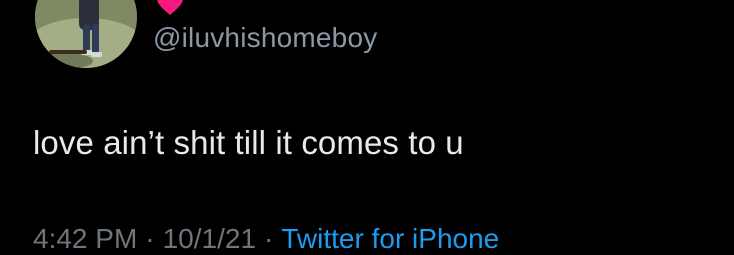 The image size is (734, 255). I want to click on user-handle: @iluvhishomeboy, so click(265, 38).